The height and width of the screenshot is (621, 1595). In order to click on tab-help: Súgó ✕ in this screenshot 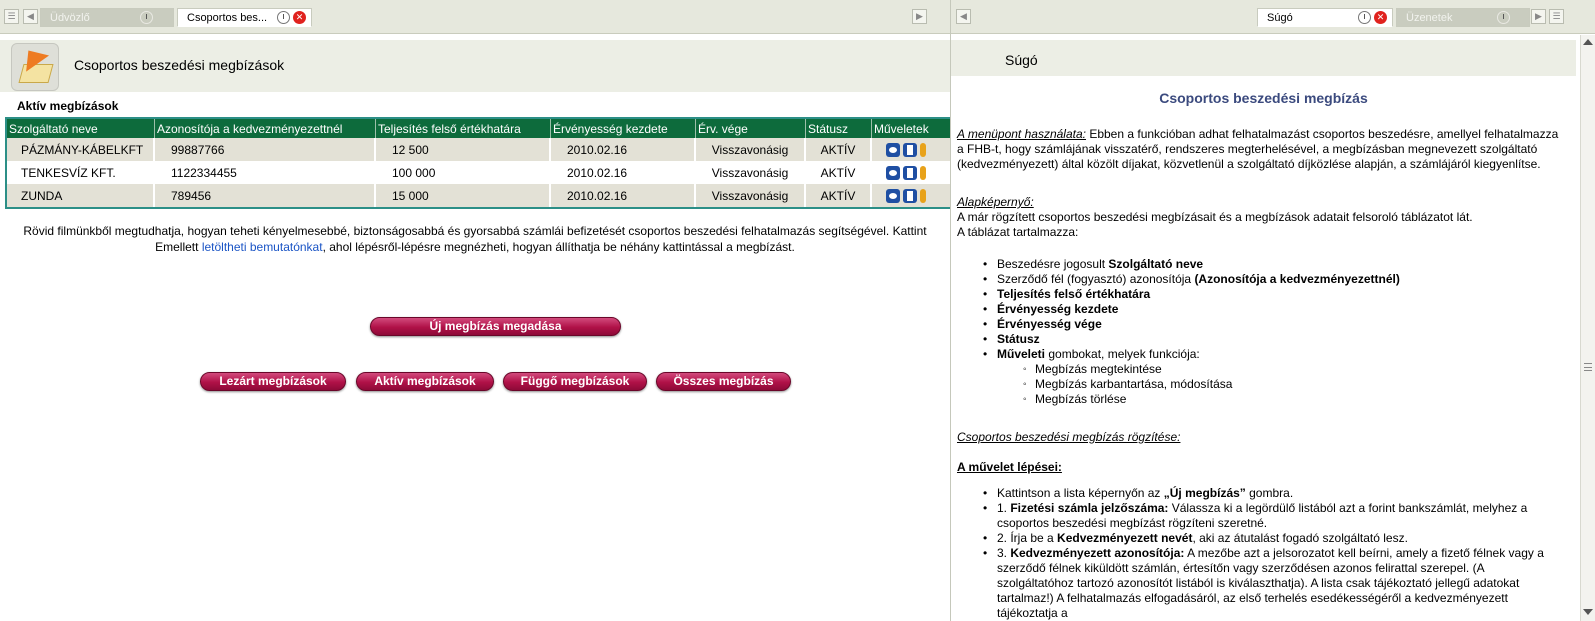, I will do `click(1325, 17)`.